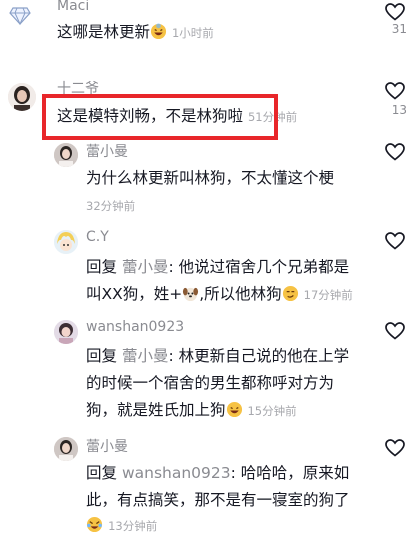 This screenshot has height=534, width=416. I want to click on diamond-icon, so click(20, 16).